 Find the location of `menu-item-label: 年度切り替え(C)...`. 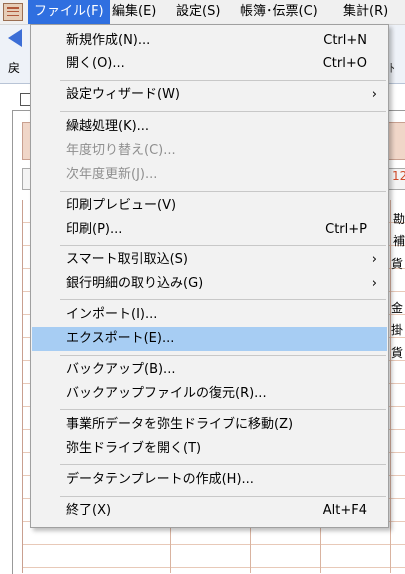

menu-item-label: 年度切り替え(C)... is located at coordinates (121, 150).